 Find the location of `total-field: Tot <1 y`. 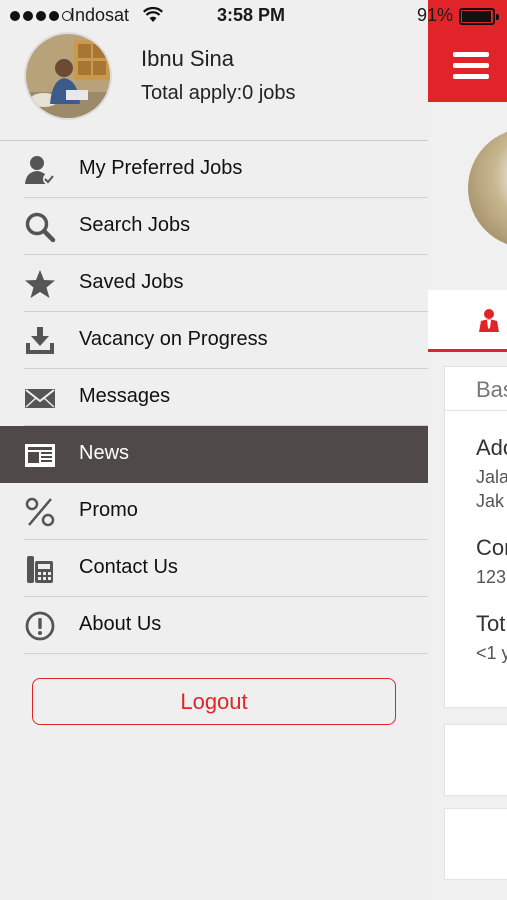

total-field: Tot <1 y is located at coordinates (476, 638).